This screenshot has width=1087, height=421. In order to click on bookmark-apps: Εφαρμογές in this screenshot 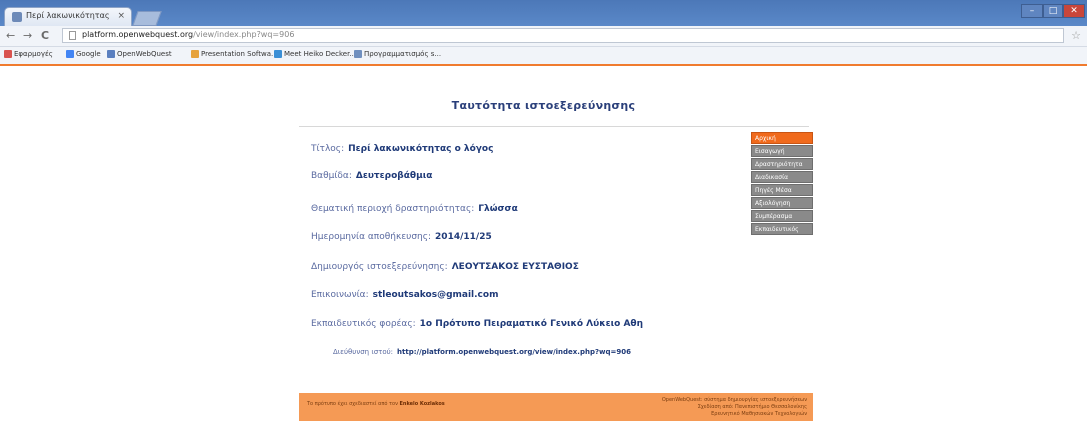, I will do `click(28, 54)`.